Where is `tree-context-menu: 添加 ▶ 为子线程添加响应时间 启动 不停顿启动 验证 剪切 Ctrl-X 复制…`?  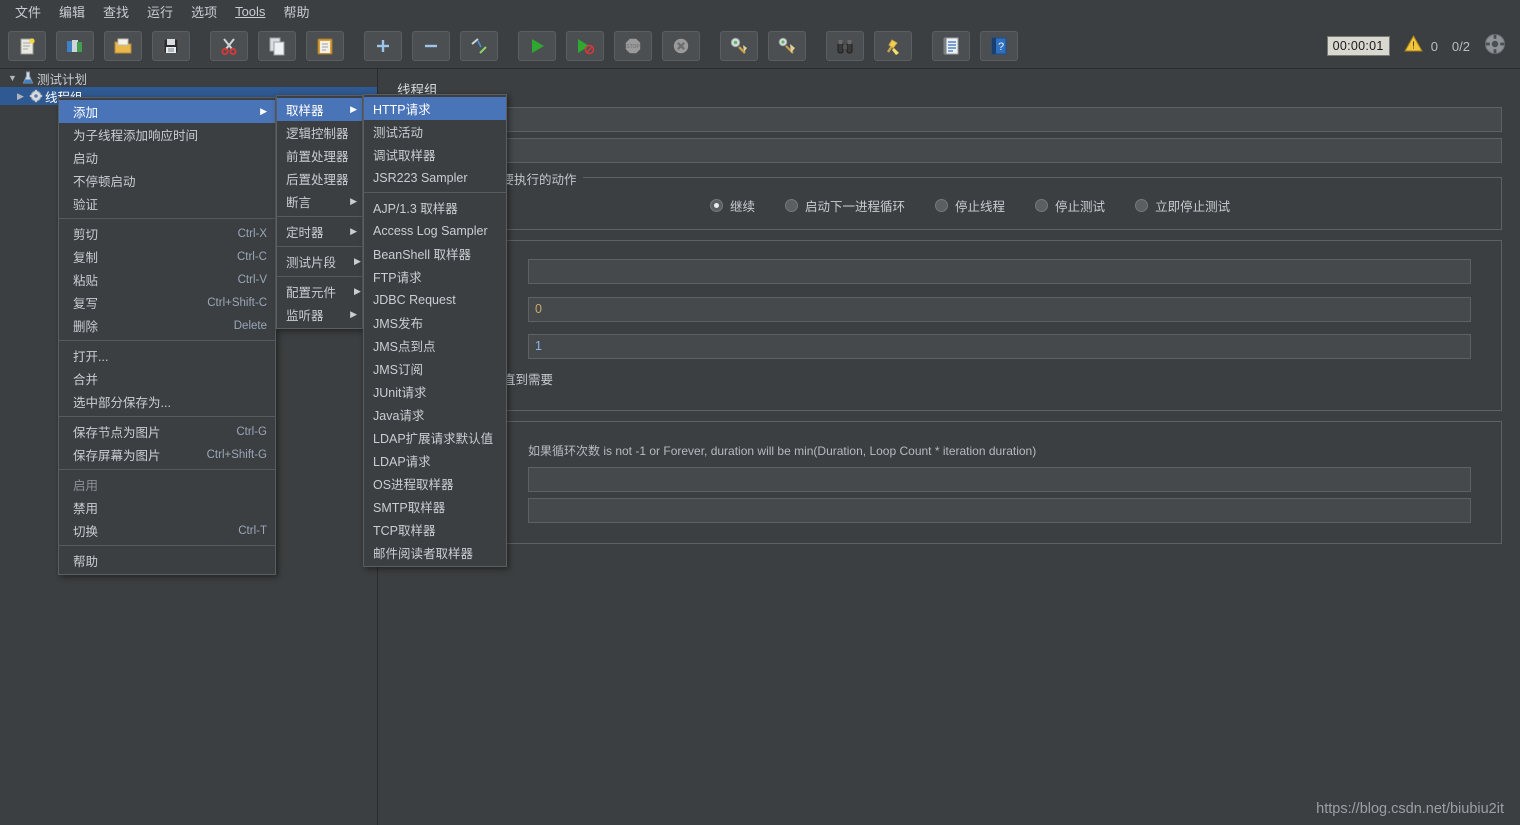
tree-context-menu: 添加 ▶ 为子线程添加响应时间 启动 不停顿启动 验证 剪切 Ctrl-X 复制… is located at coordinates (167, 336).